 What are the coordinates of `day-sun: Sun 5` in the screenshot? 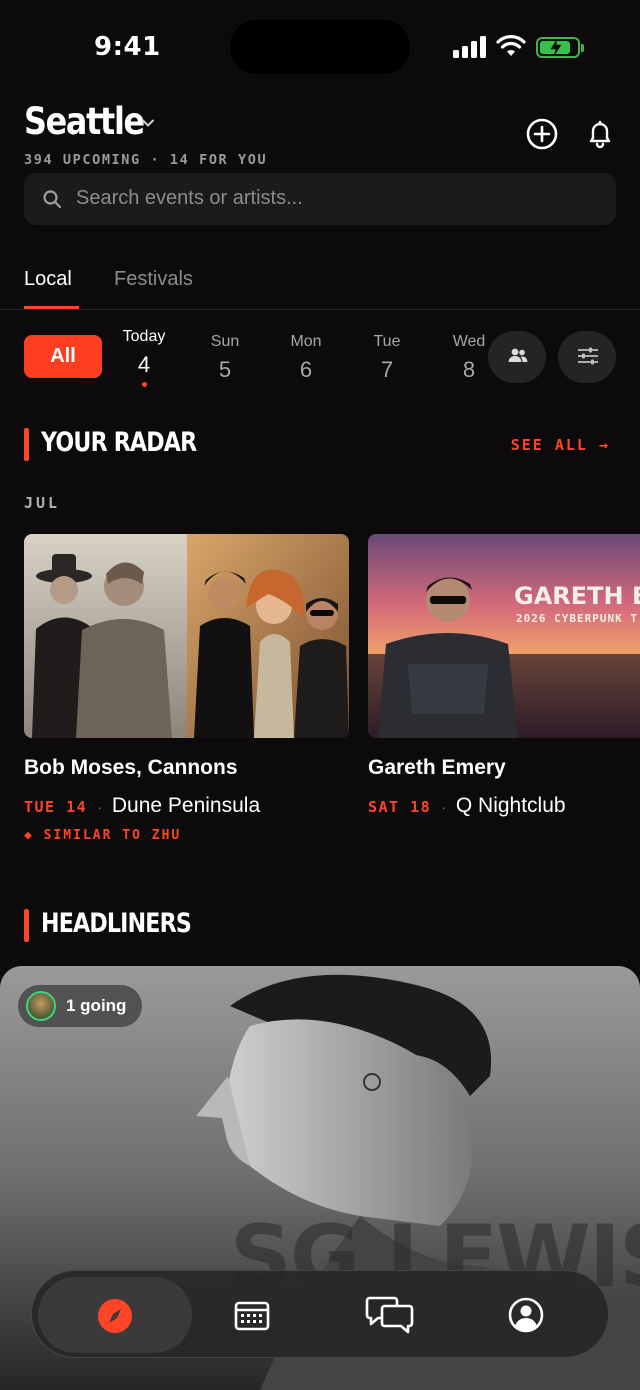 It's located at (225, 358).